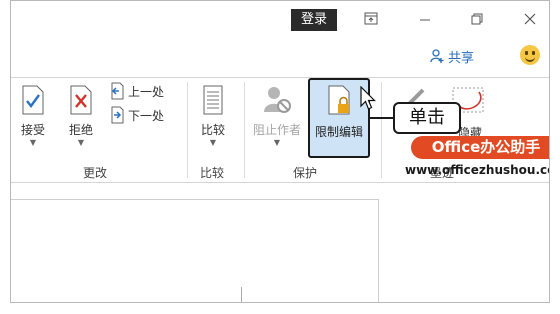 The image size is (560, 314). What do you see at coordinates (213, 116) in the screenshot?
I see `compare-button: 比较 ▼` at bounding box center [213, 116].